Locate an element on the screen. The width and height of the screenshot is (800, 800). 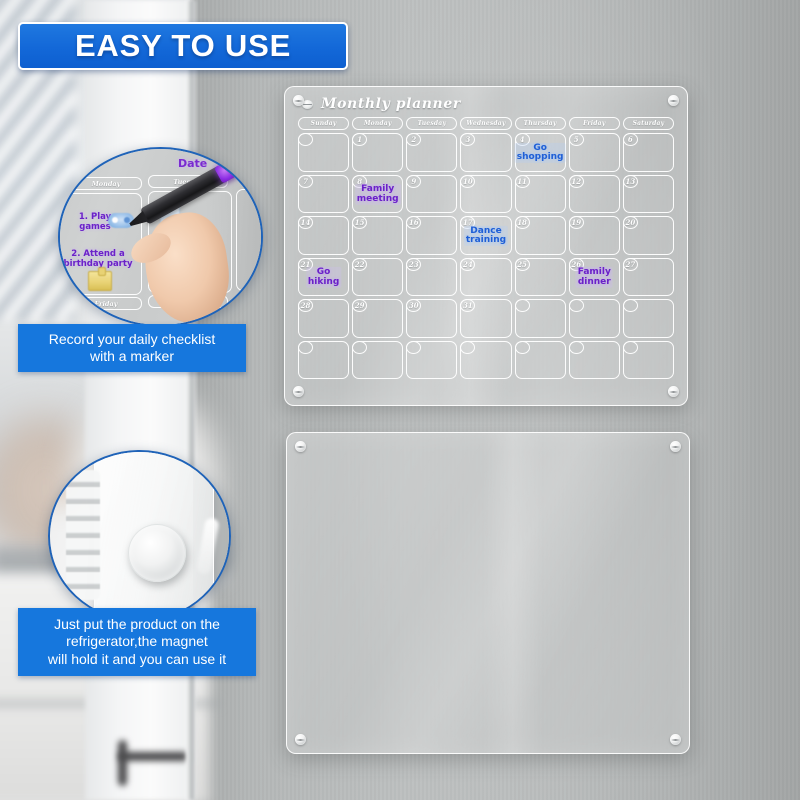
day-note: Go hiking is located at coordinates (323, 277).